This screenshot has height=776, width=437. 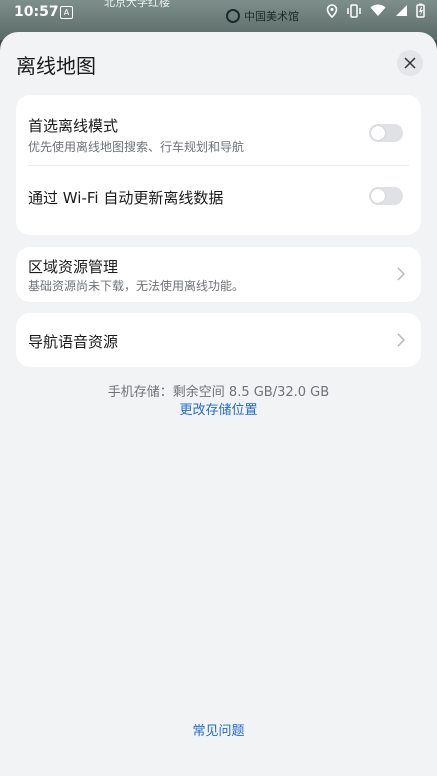 I want to click on preferred-offline-mode-desc: 优先使用离线地图搜索、行车规划和导航, so click(x=136, y=147).